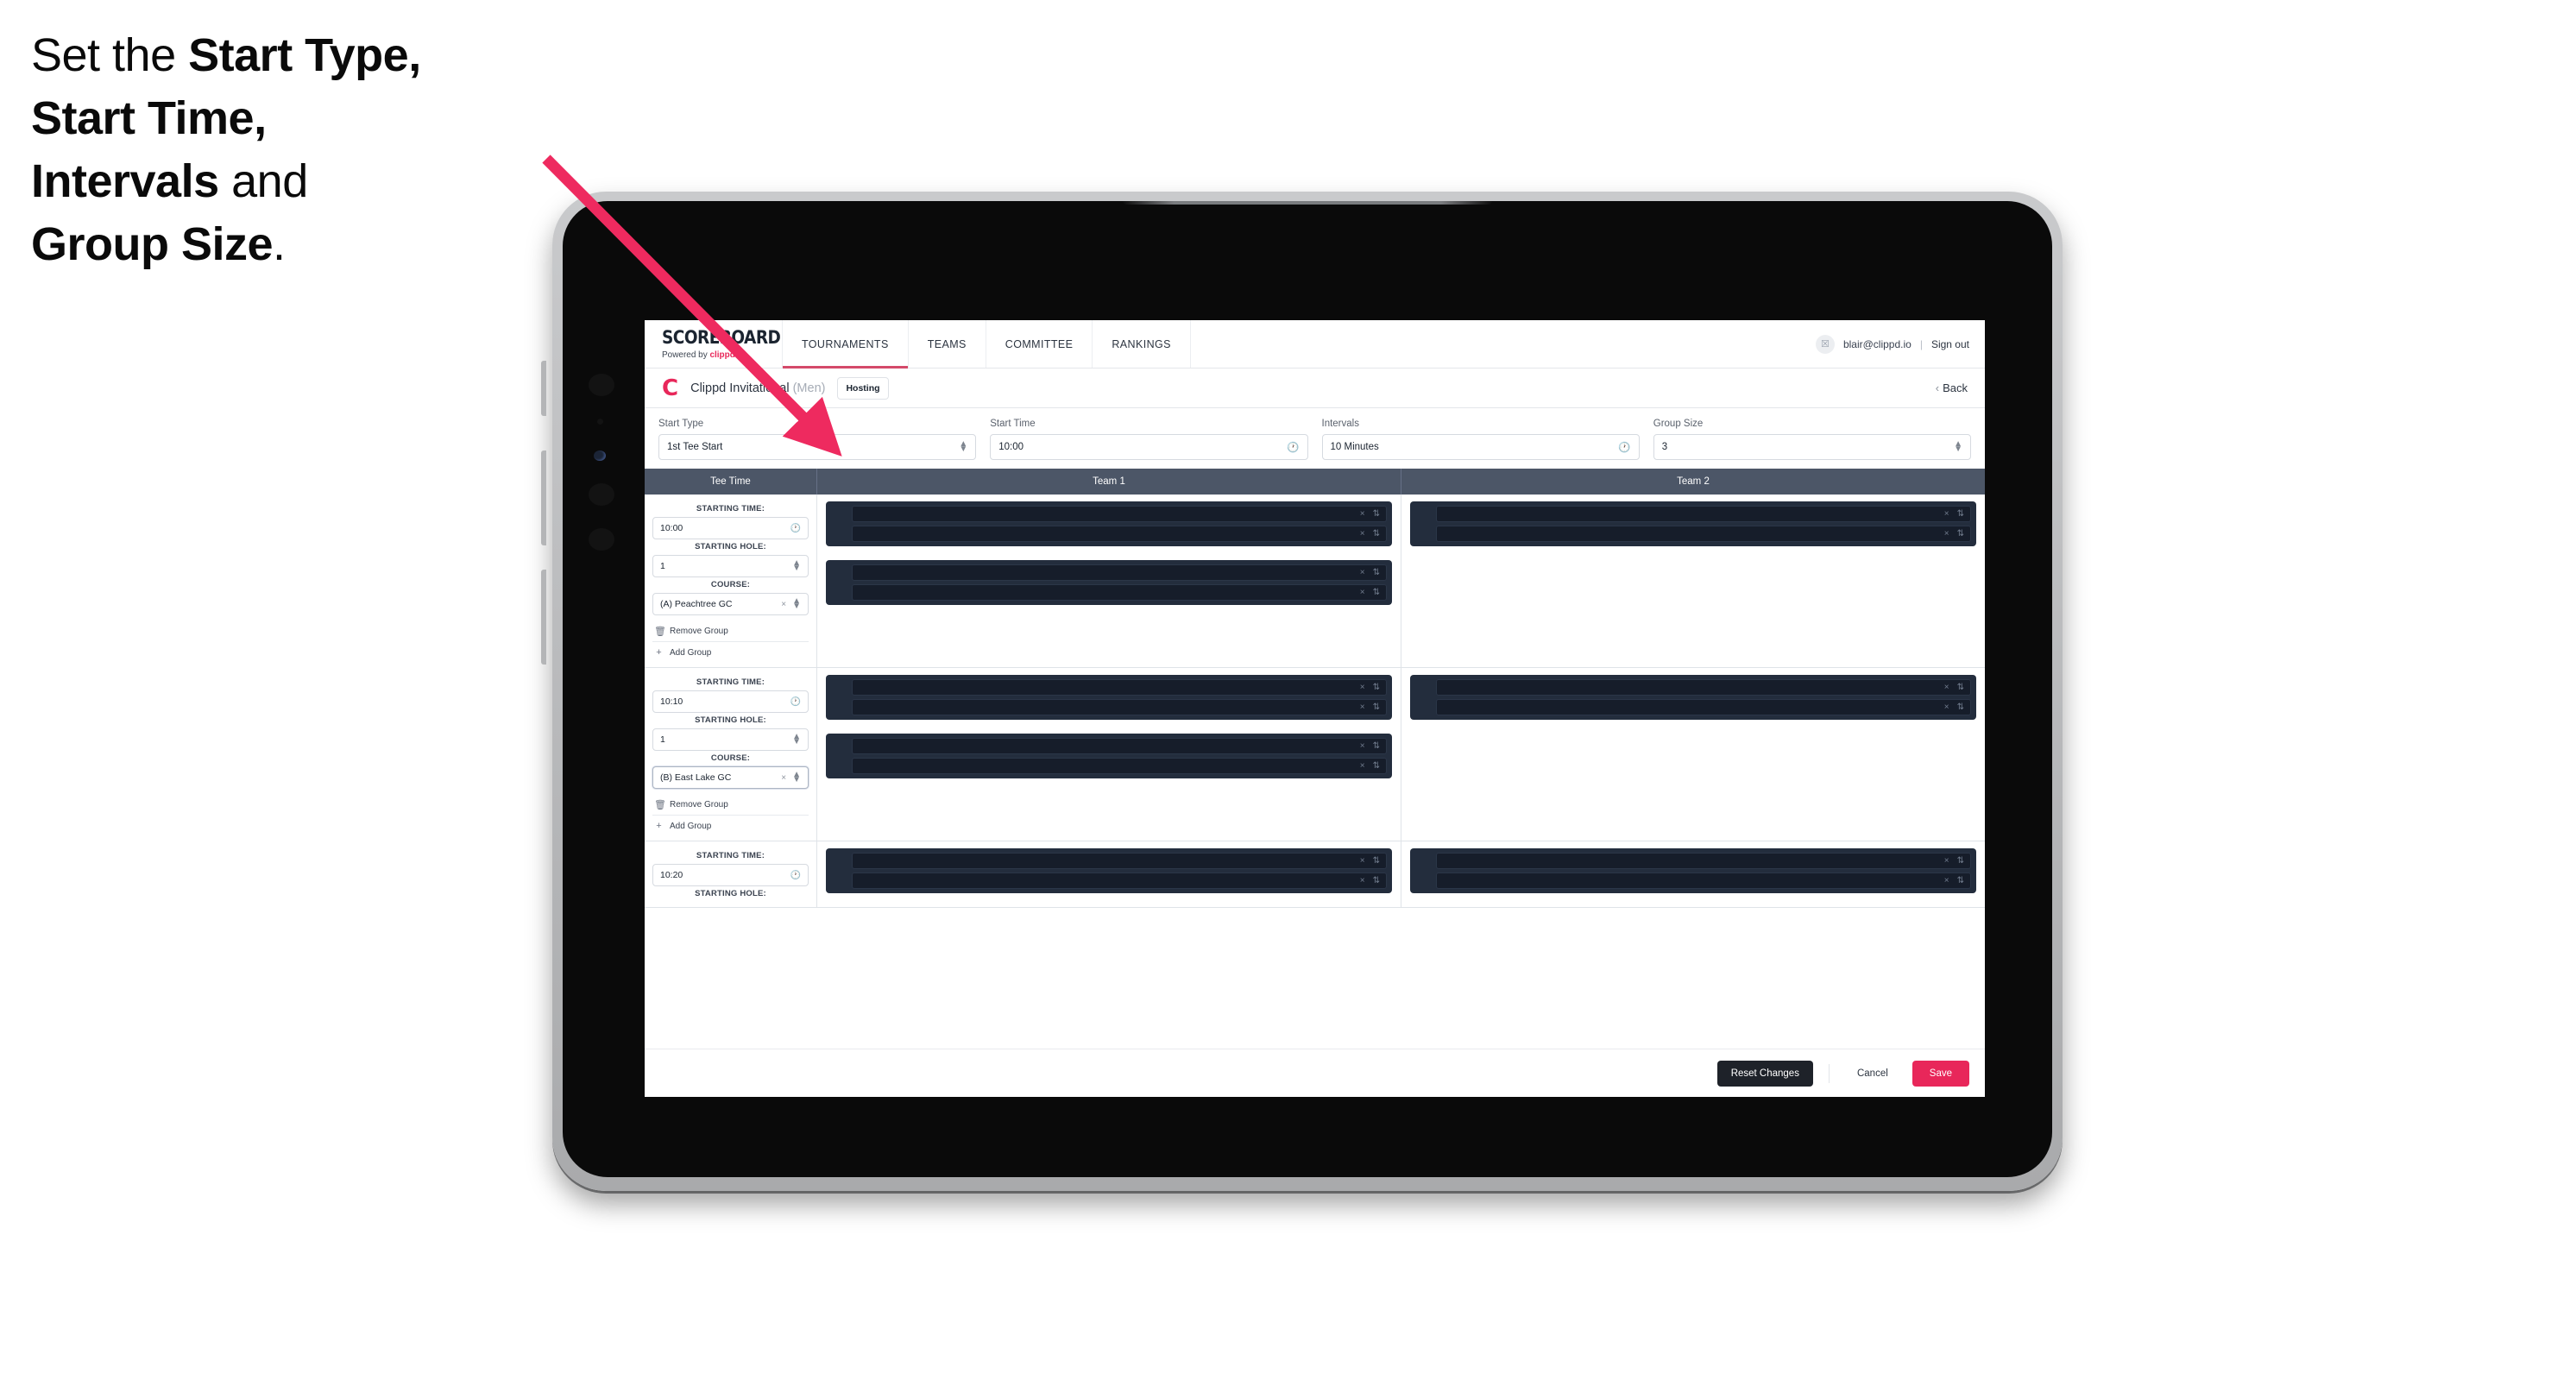 This screenshot has width=2576, height=1386. Describe the element at coordinates (1765, 1074) in the screenshot. I see `reset-changes-button: Reset Changes` at that location.